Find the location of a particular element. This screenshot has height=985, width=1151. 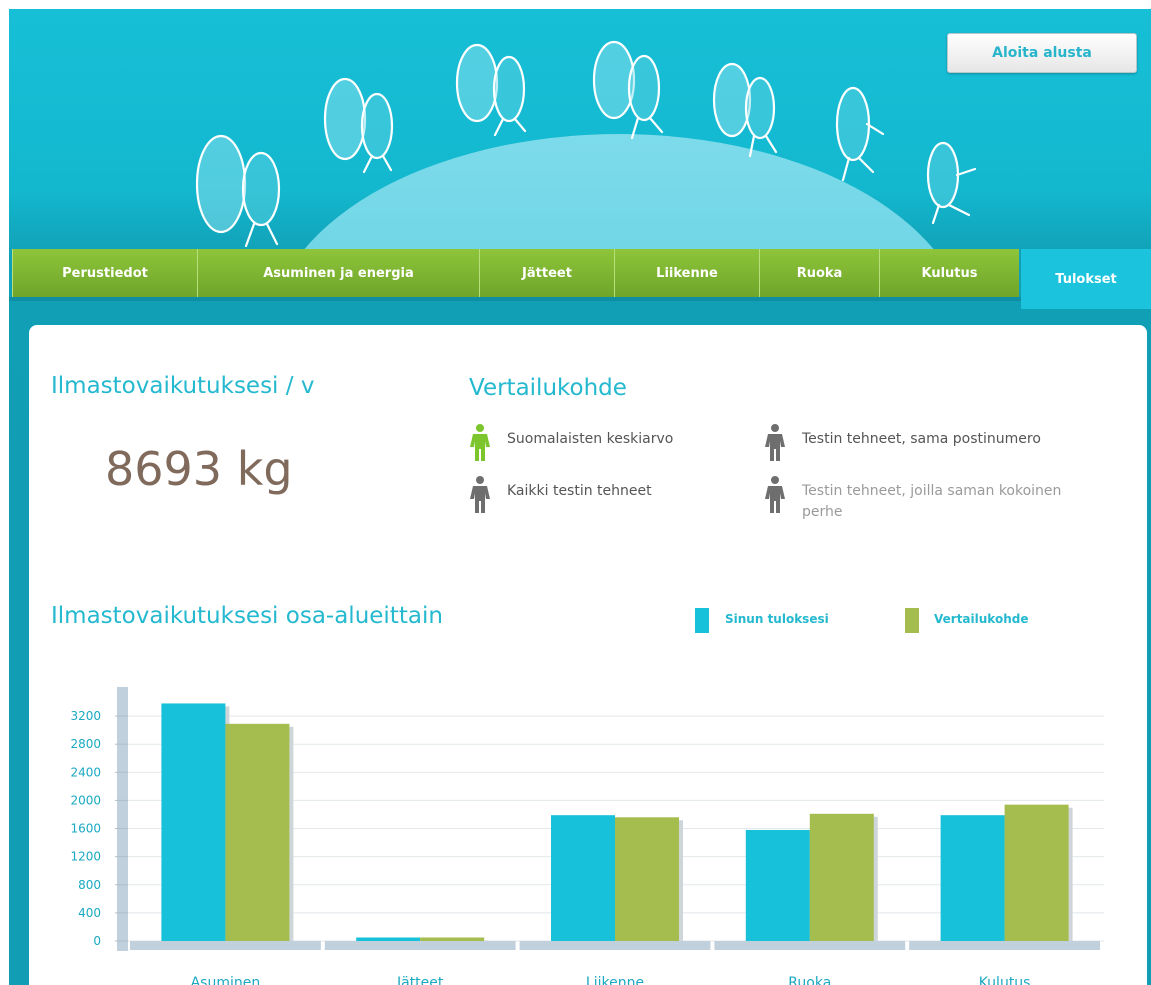

y-tick-label: 1200 is located at coordinates (85, 857).